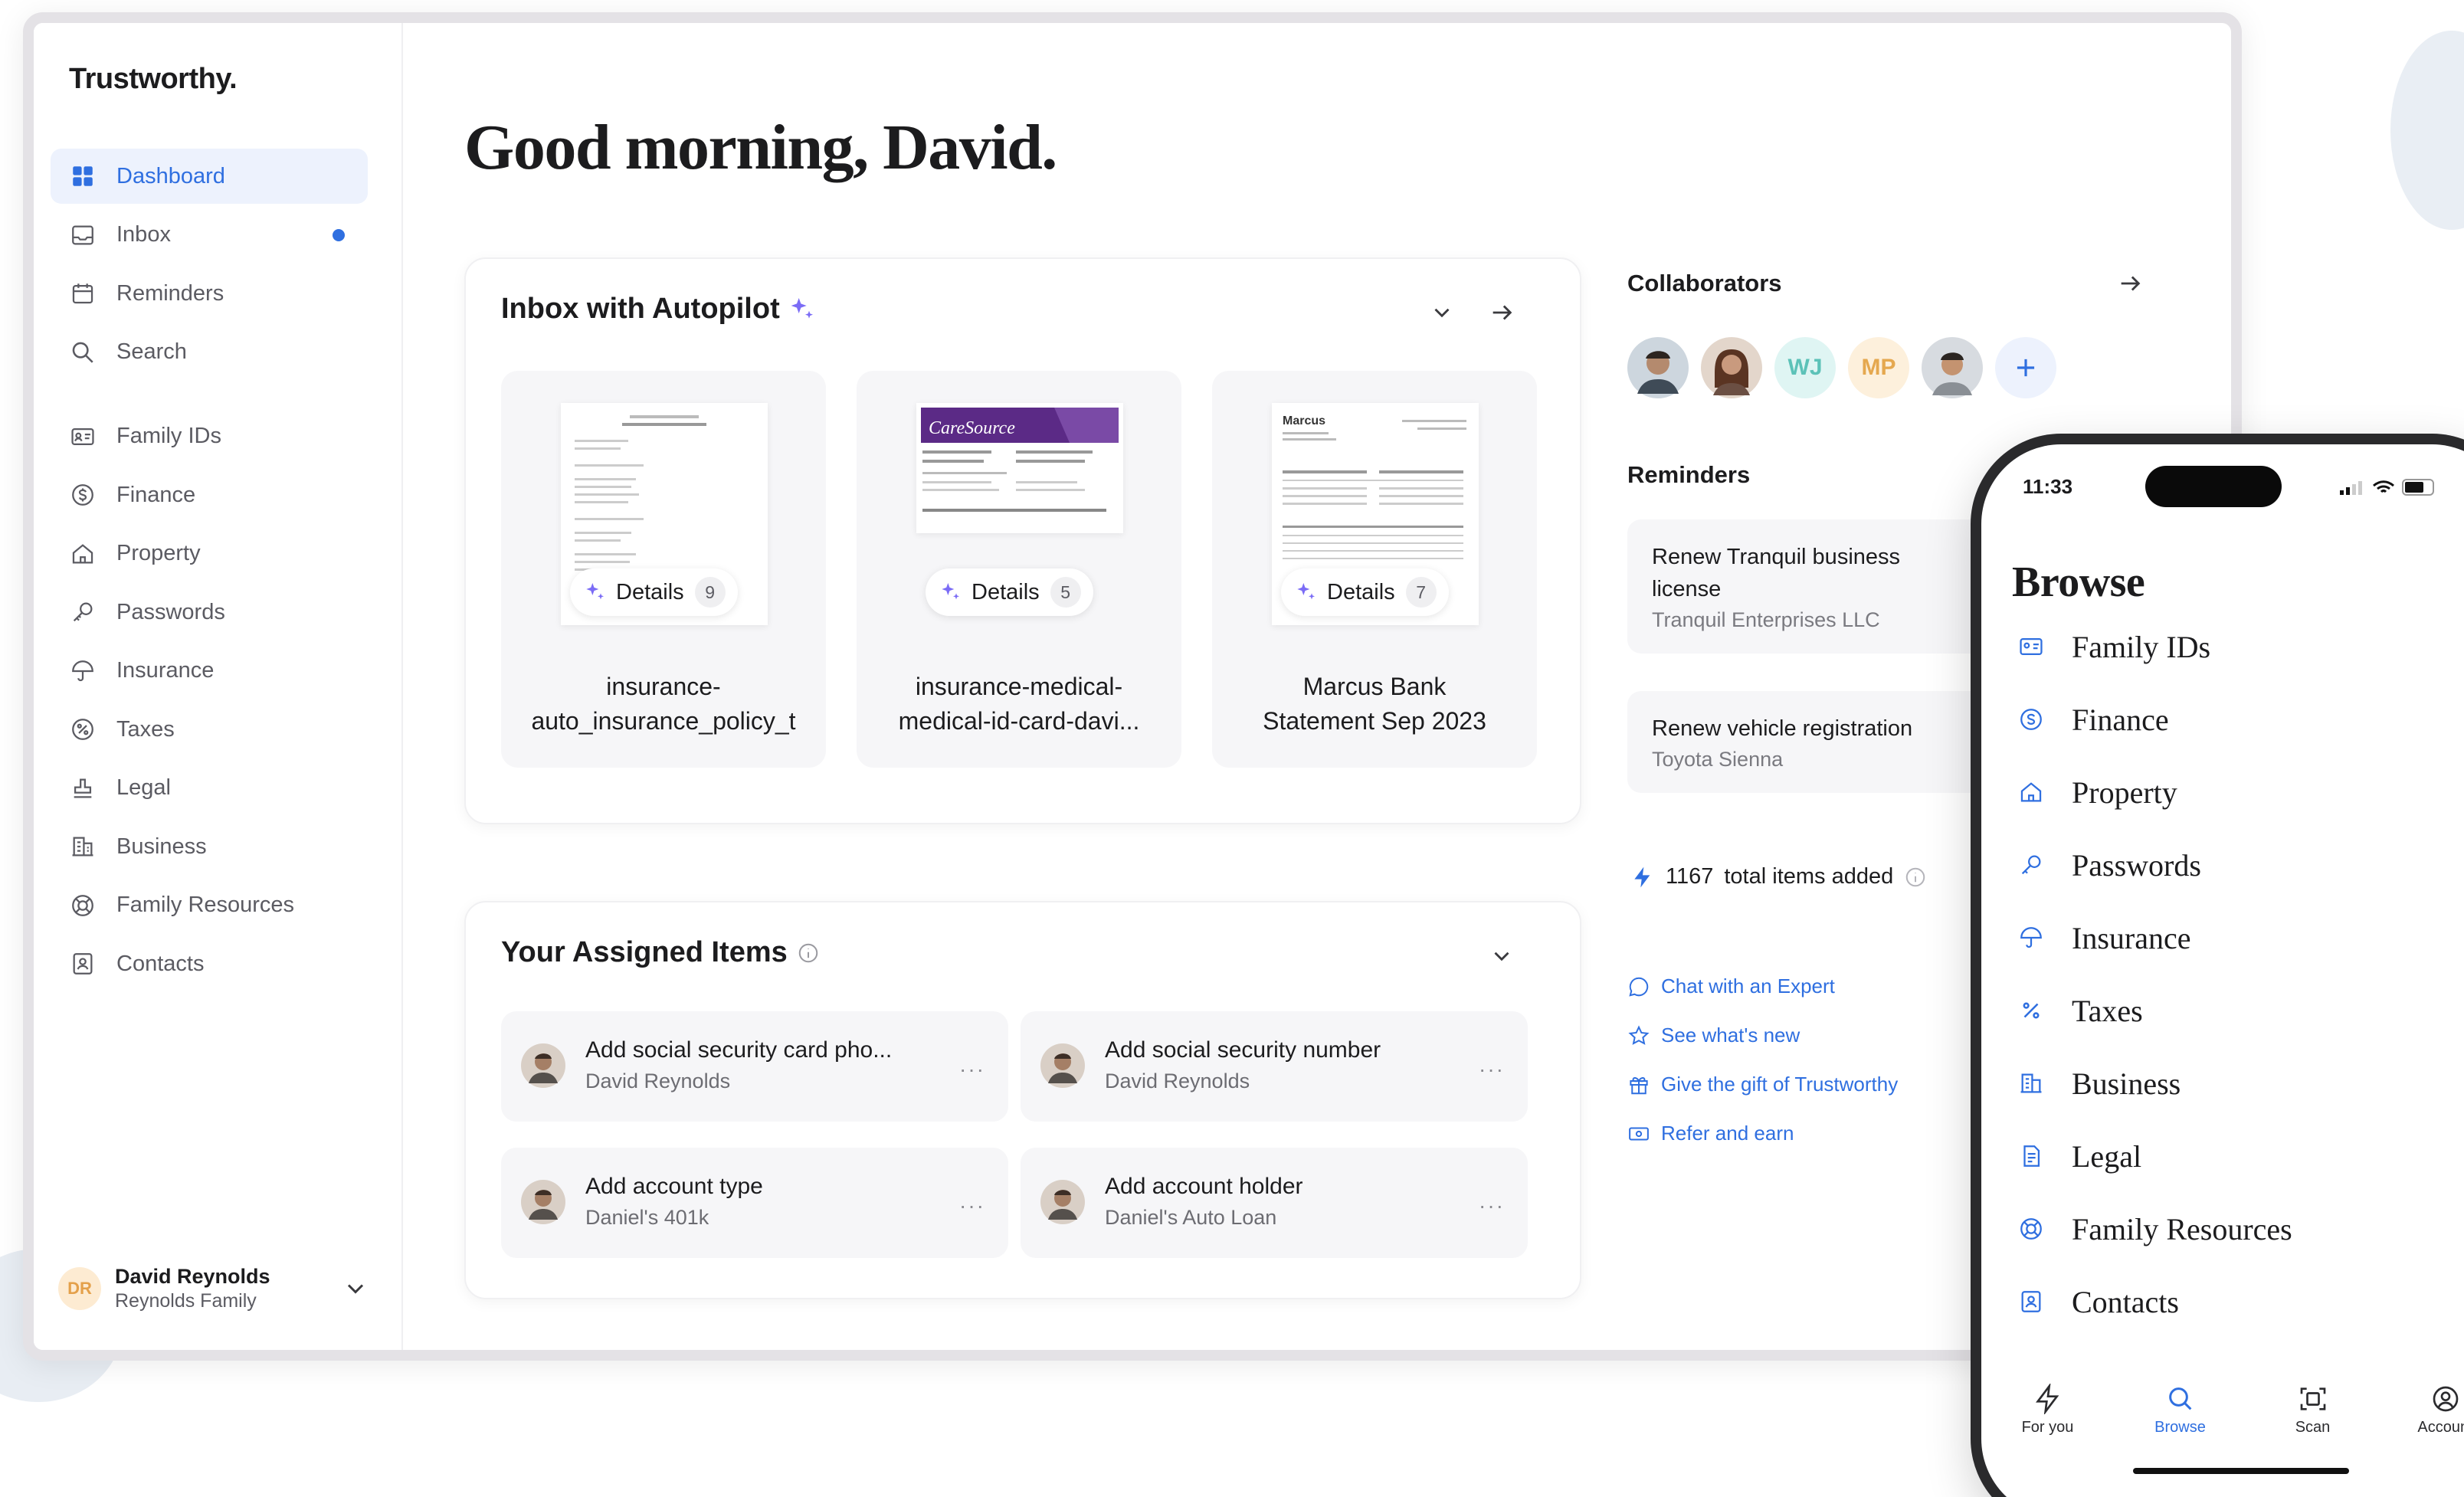  What do you see at coordinates (1502, 312) in the screenshot?
I see `open-inbox-button` at bounding box center [1502, 312].